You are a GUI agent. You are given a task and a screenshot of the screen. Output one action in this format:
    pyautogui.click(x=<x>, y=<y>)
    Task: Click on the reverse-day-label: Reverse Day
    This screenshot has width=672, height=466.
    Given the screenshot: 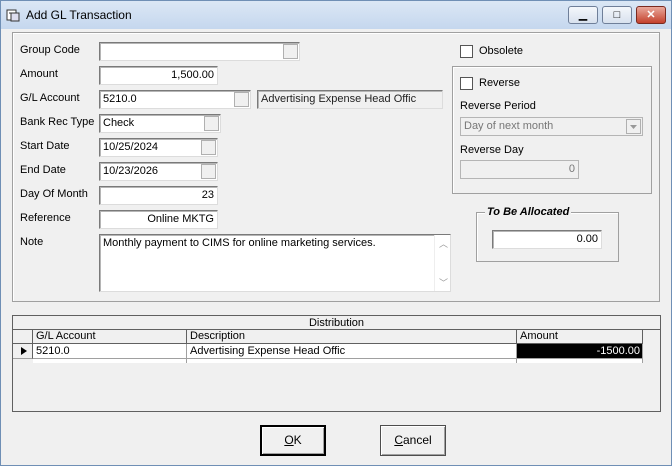 What is the action you would take?
    pyautogui.click(x=492, y=150)
    